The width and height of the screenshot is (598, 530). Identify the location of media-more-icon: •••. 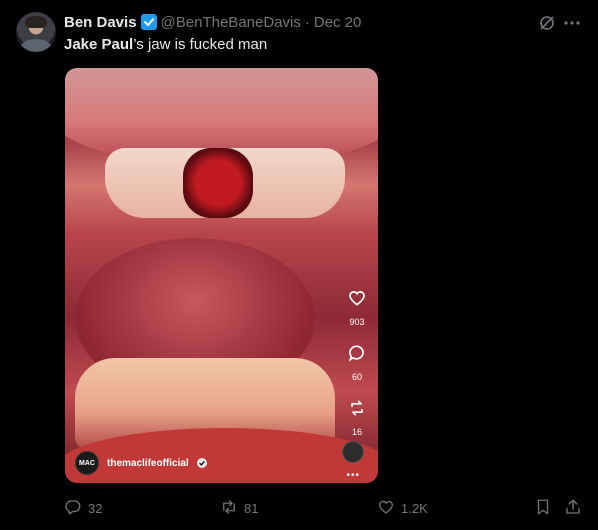
(353, 475).